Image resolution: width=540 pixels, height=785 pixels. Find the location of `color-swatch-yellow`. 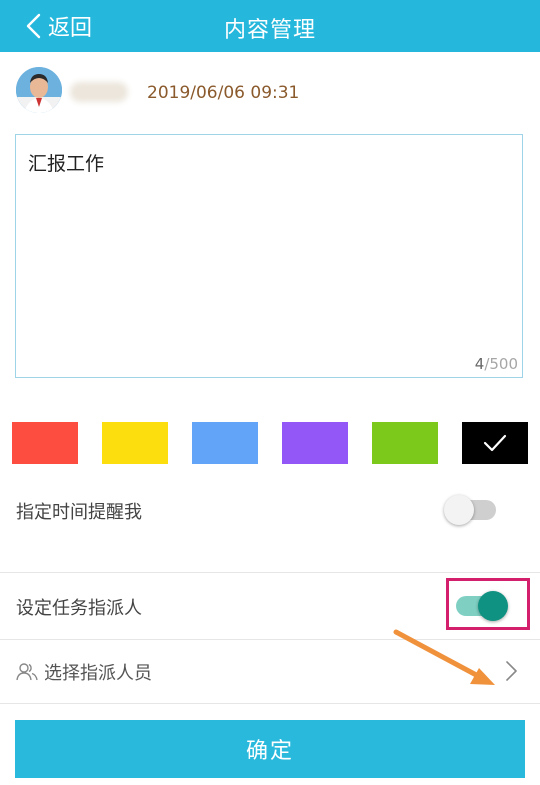

color-swatch-yellow is located at coordinates (135, 443).